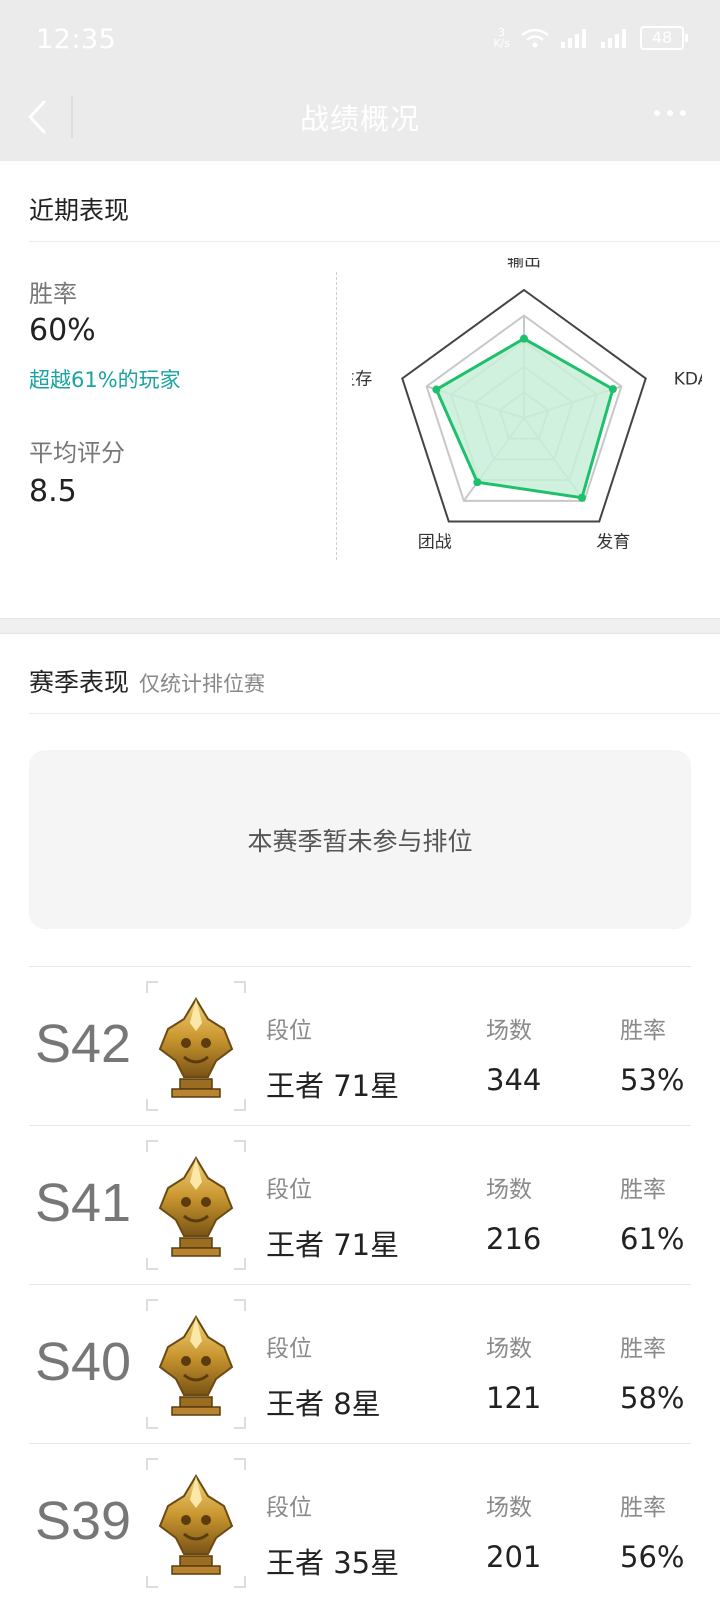 The height and width of the screenshot is (1603, 720). What do you see at coordinates (664, 38) in the screenshot?
I see `battery-indicator: 48` at bounding box center [664, 38].